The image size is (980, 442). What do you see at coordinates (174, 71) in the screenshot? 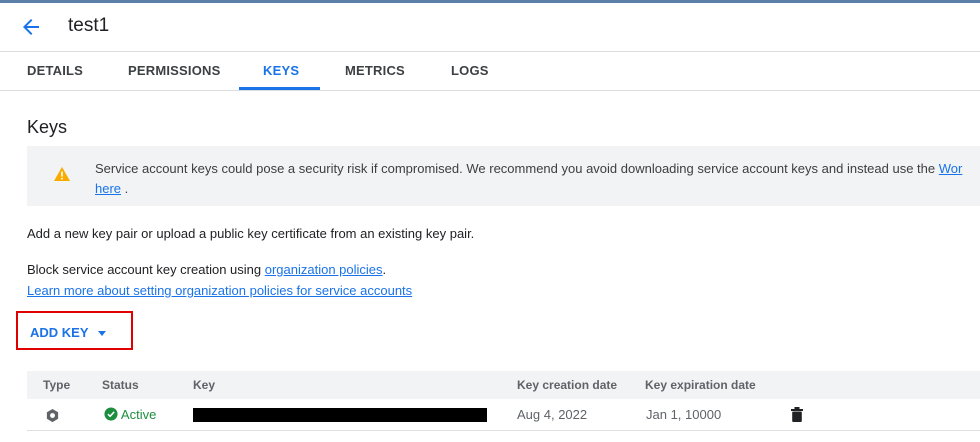
I see `tab-permissions: PERMISSIONS` at bounding box center [174, 71].